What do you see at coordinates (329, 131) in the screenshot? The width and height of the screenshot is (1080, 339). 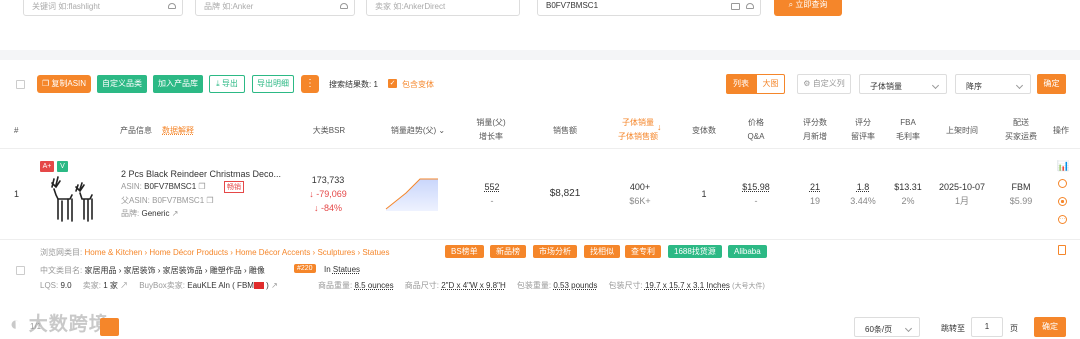 I see `col-bsr: 大类BSR` at bounding box center [329, 131].